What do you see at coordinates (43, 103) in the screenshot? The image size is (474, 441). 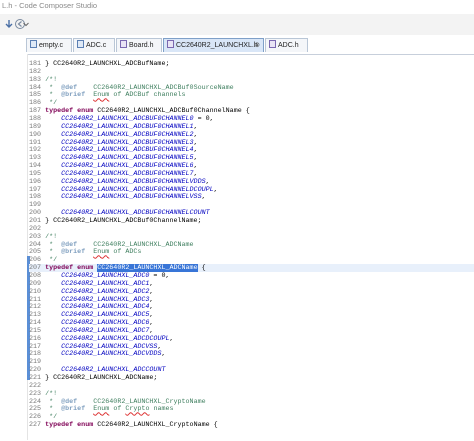 I see `code-line: 186 */` at bounding box center [43, 103].